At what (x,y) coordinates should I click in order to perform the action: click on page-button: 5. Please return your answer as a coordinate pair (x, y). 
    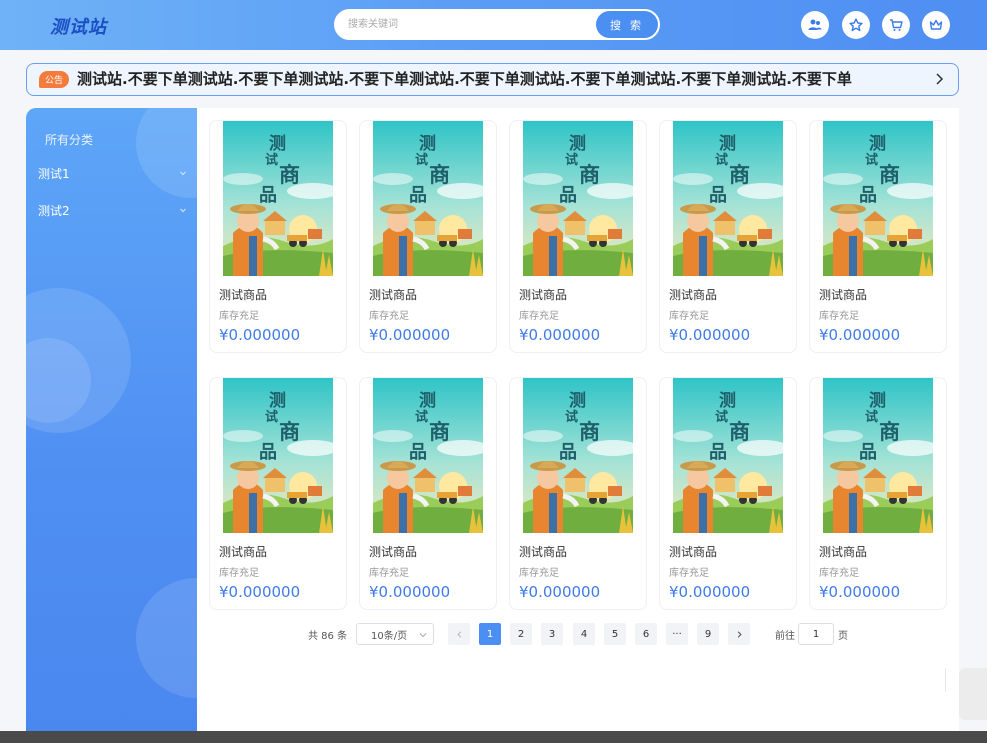
    Looking at the image, I should click on (615, 634).